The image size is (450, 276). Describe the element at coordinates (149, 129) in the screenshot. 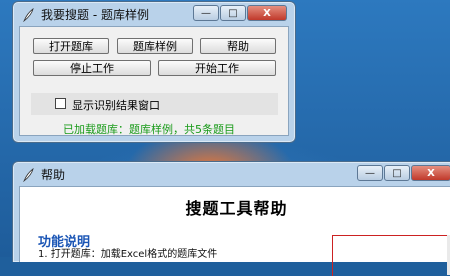

I see `status-text: 已加载题库：题库样例，共5条题目` at that location.